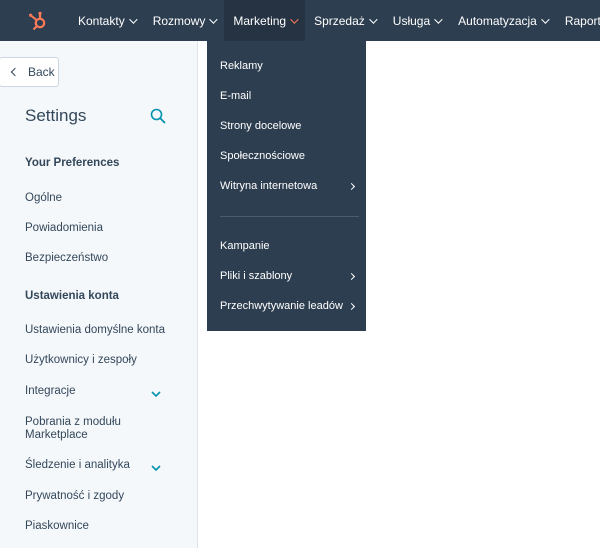 The height and width of the screenshot is (548, 600). Describe the element at coordinates (179, 20) in the screenshot. I see `nav-label: Rozmowy` at that location.